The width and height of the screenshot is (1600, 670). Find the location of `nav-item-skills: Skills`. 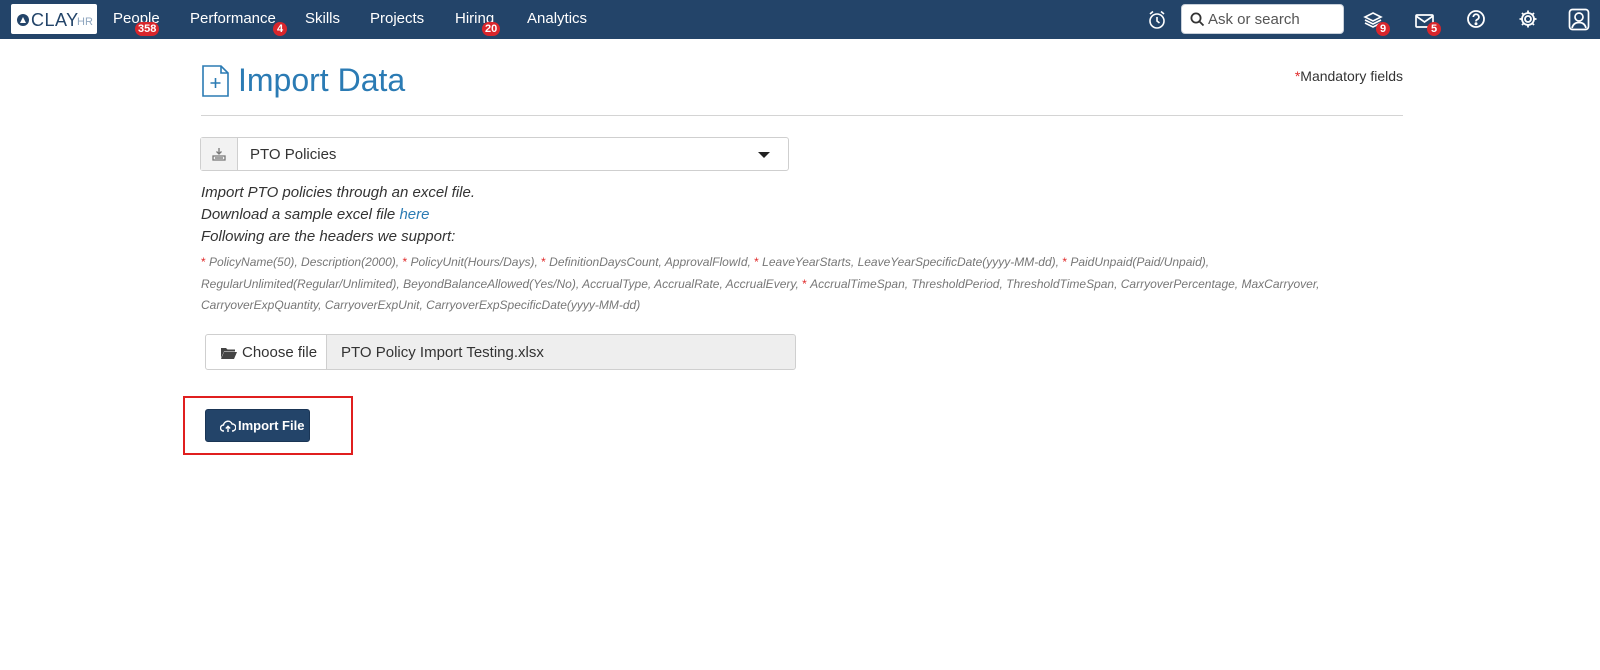

nav-item-skills: Skills is located at coordinates (322, 19).